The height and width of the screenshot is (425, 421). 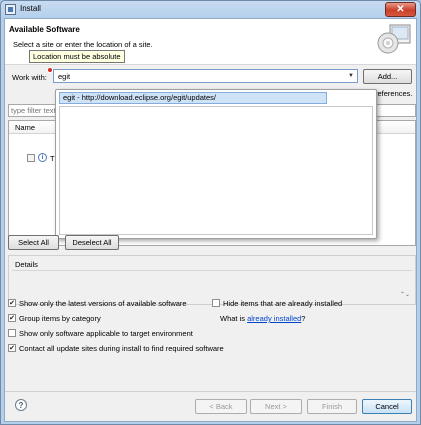 What do you see at coordinates (92, 242) in the screenshot?
I see `deselect-all-button: Deselect All` at bounding box center [92, 242].